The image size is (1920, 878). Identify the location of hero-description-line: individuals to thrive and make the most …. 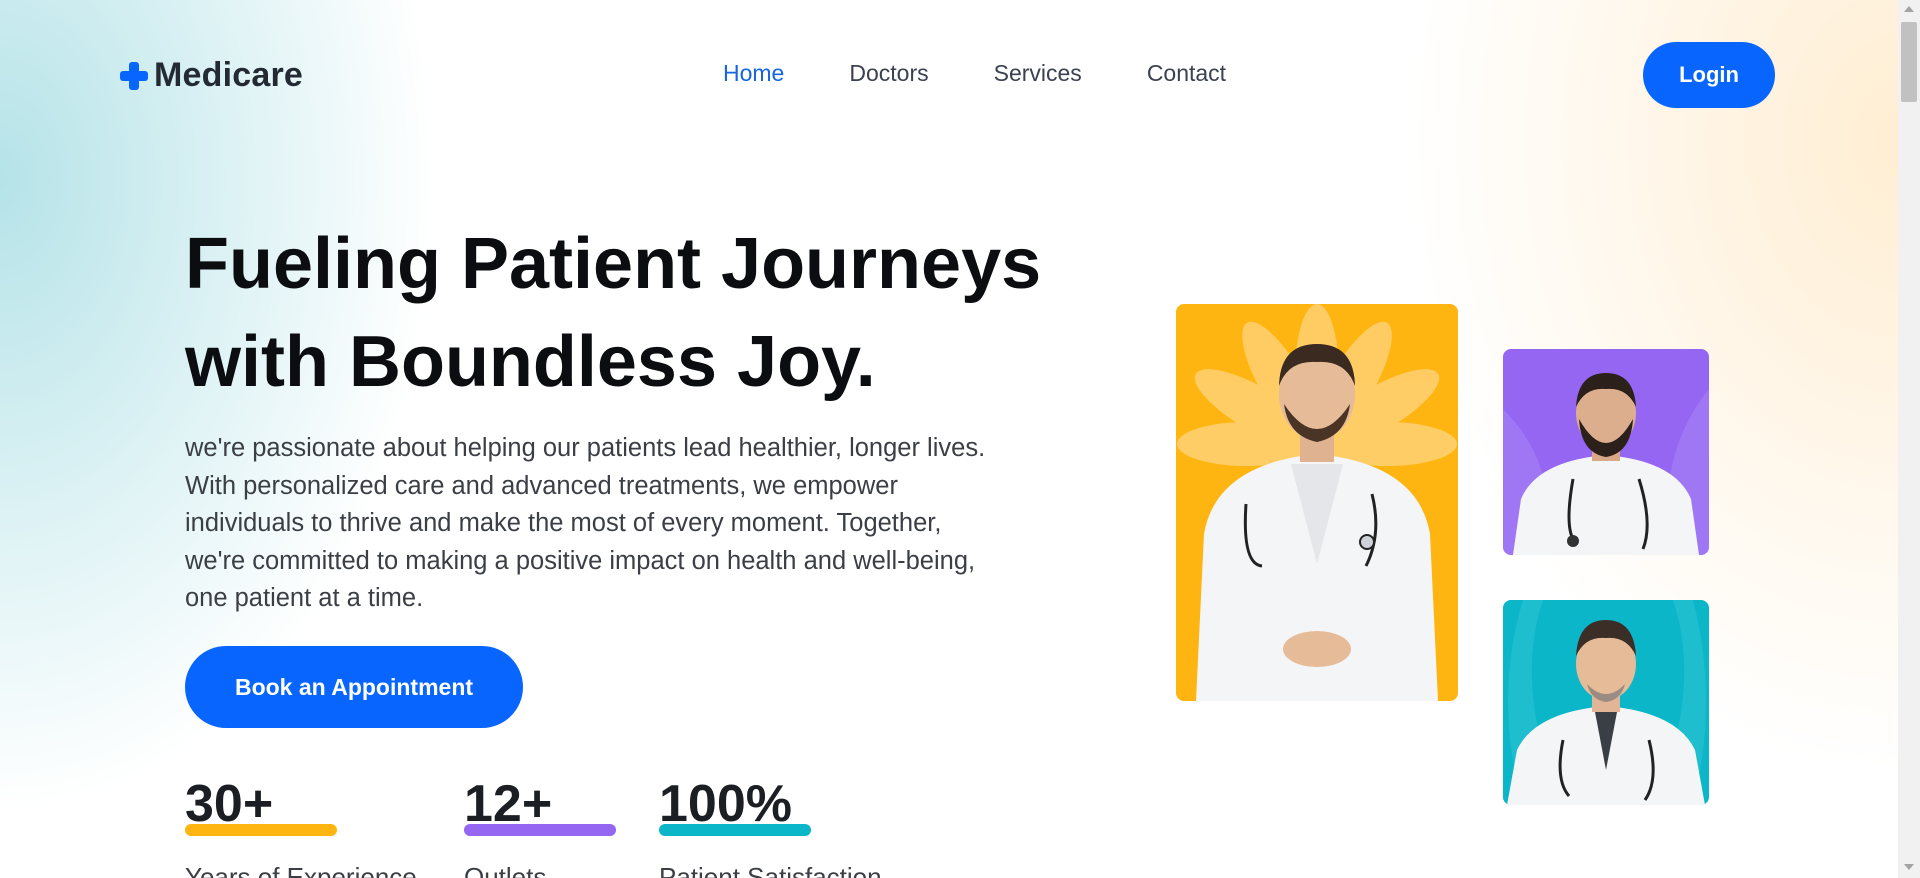
(563, 523).